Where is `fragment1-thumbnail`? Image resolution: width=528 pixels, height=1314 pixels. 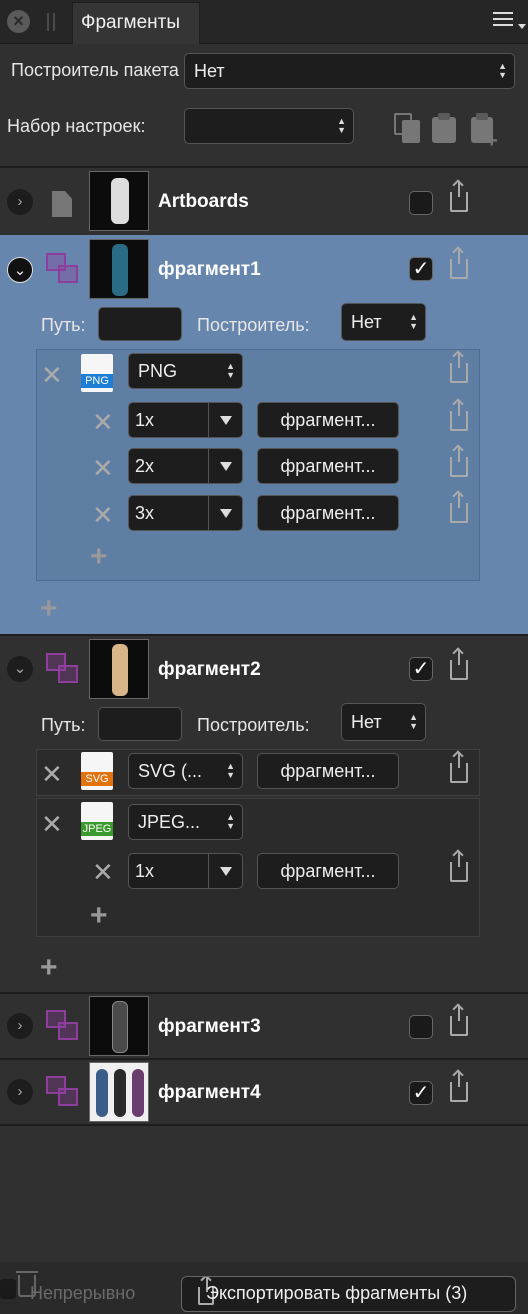 fragment1-thumbnail is located at coordinates (119, 269).